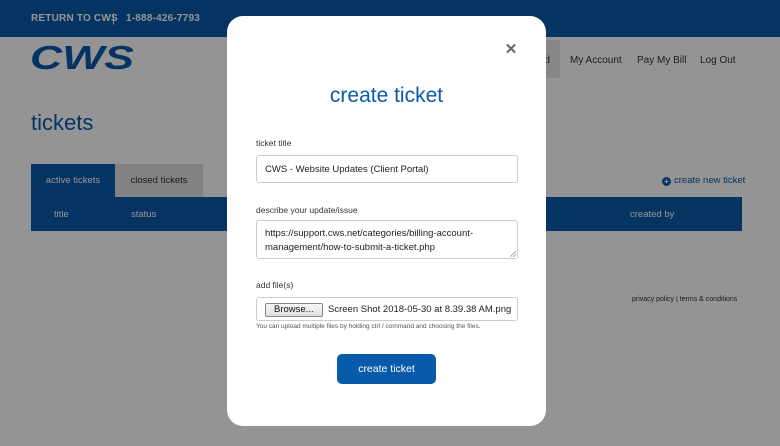 The image size is (780, 446). Describe the element at coordinates (275, 285) in the screenshot. I see `add-files-label: add file(s)` at that location.